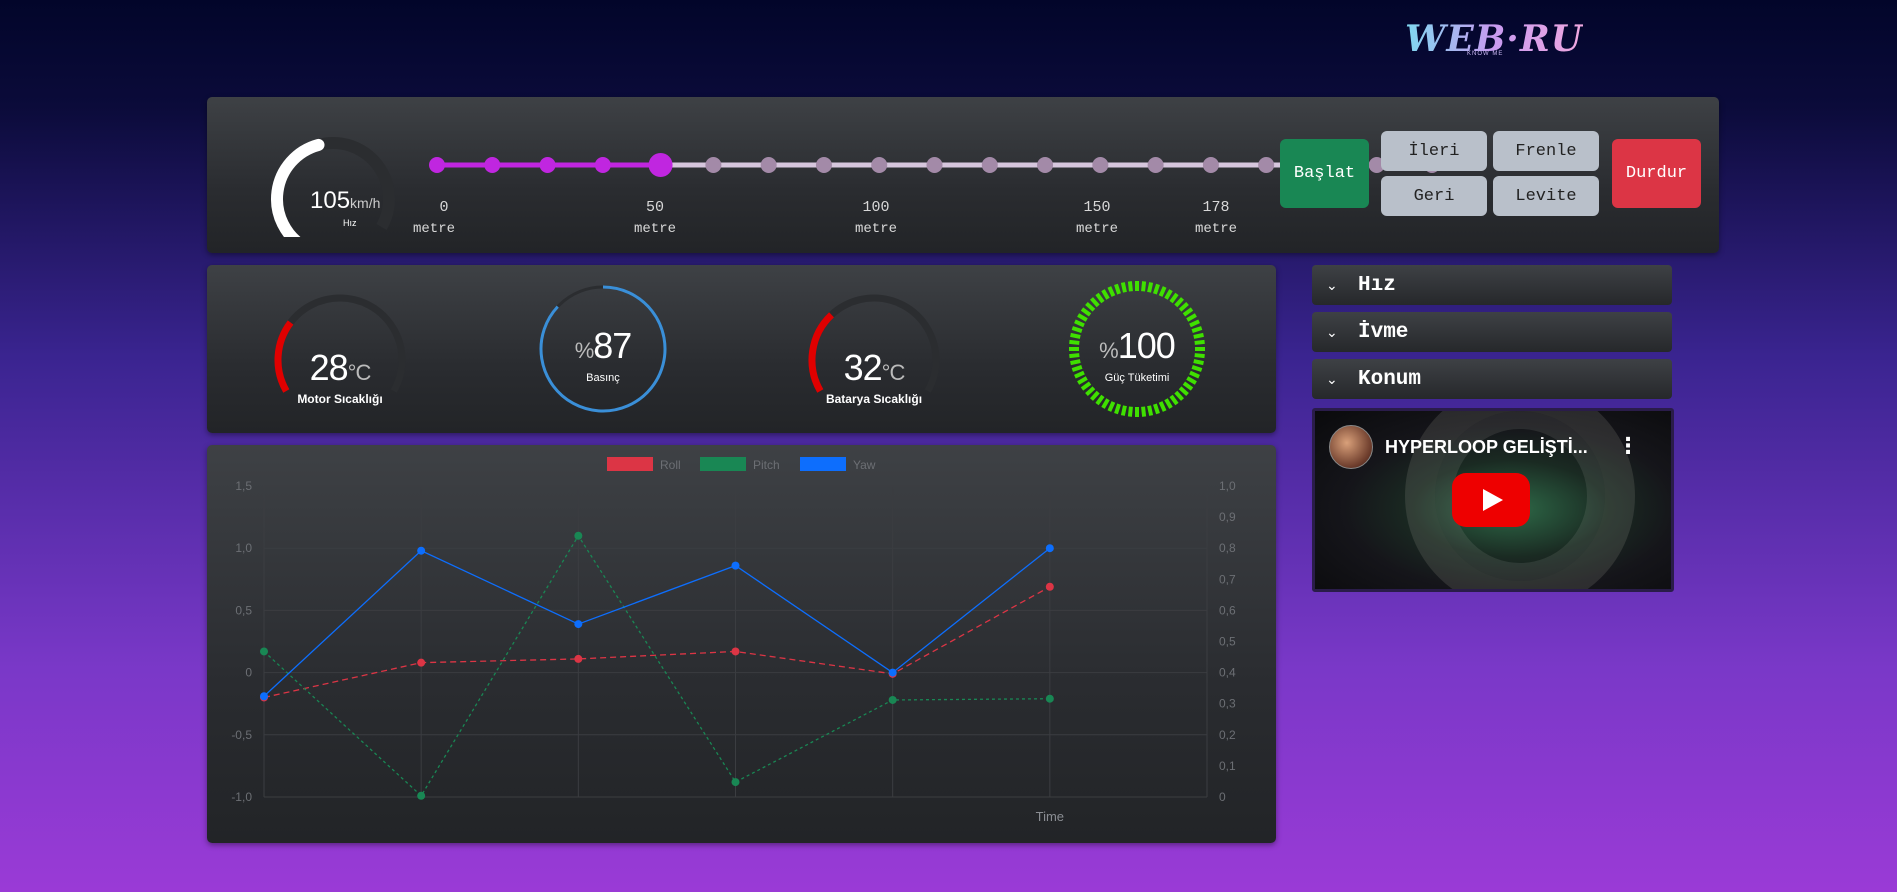 This screenshot has height=892, width=1897. Describe the element at coordinates (444, 207) in the screenshot. I see `tick-label: 0` at that location.